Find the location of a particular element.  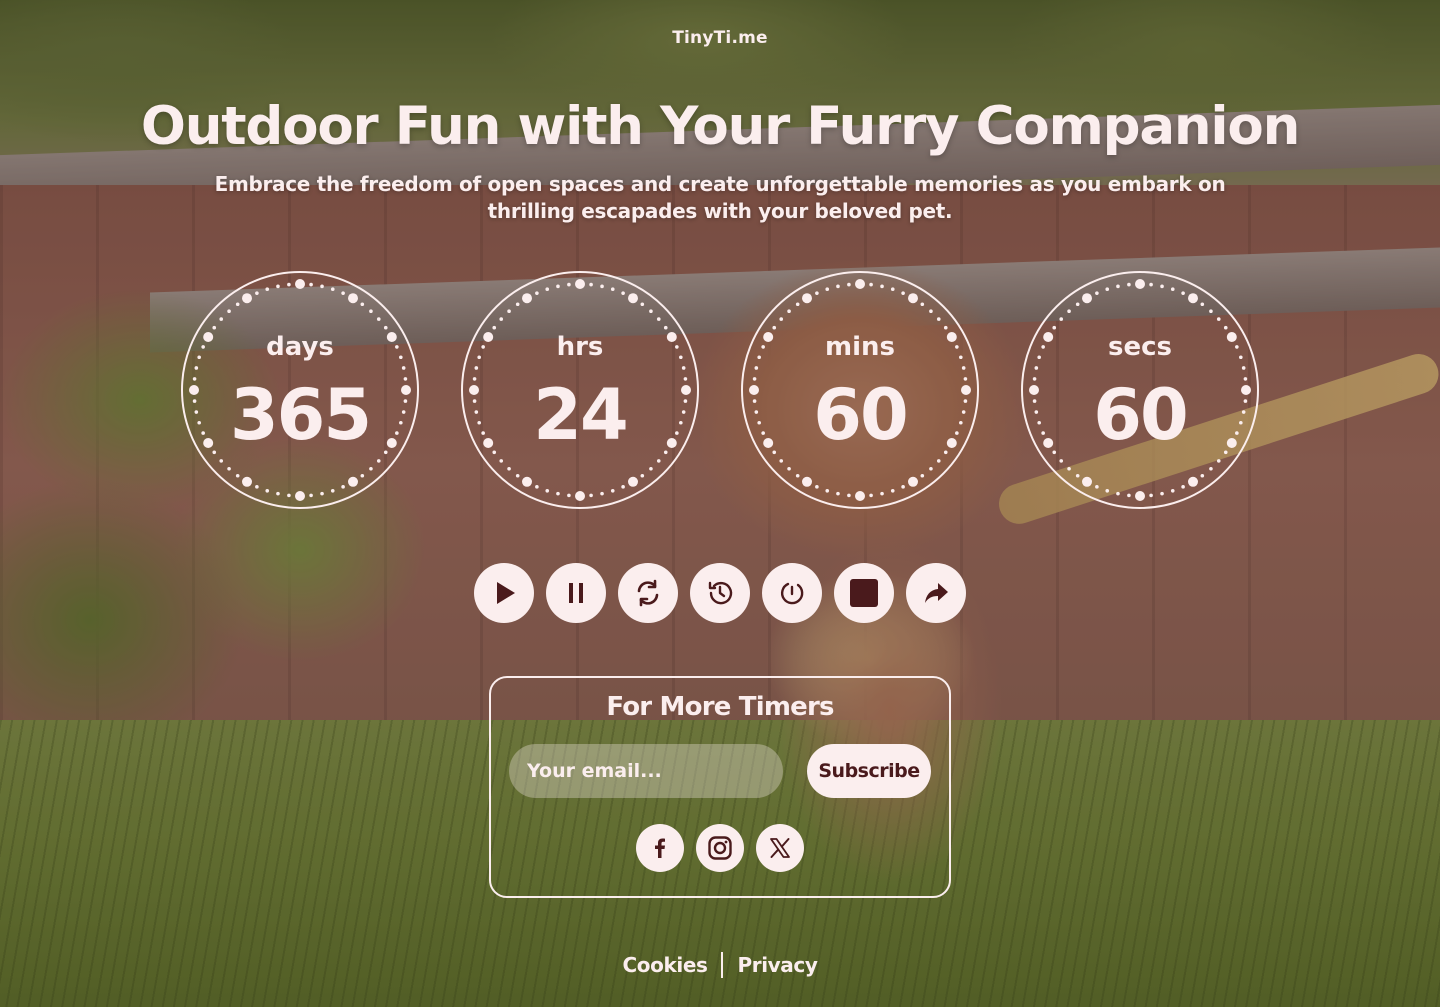

timer-hours: hrs 24 is located at coordinates (580, 390).